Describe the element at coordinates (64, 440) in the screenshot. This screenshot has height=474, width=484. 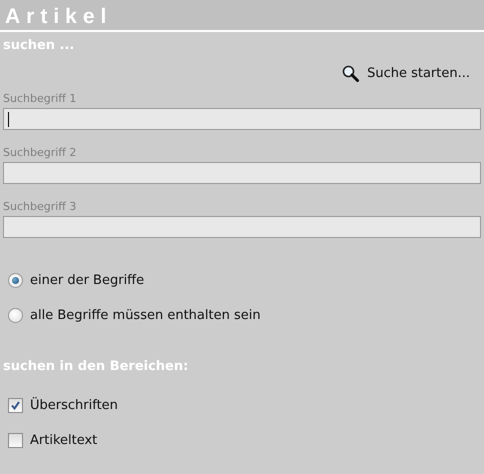
I see `option-label: Artikeltext` at that location.